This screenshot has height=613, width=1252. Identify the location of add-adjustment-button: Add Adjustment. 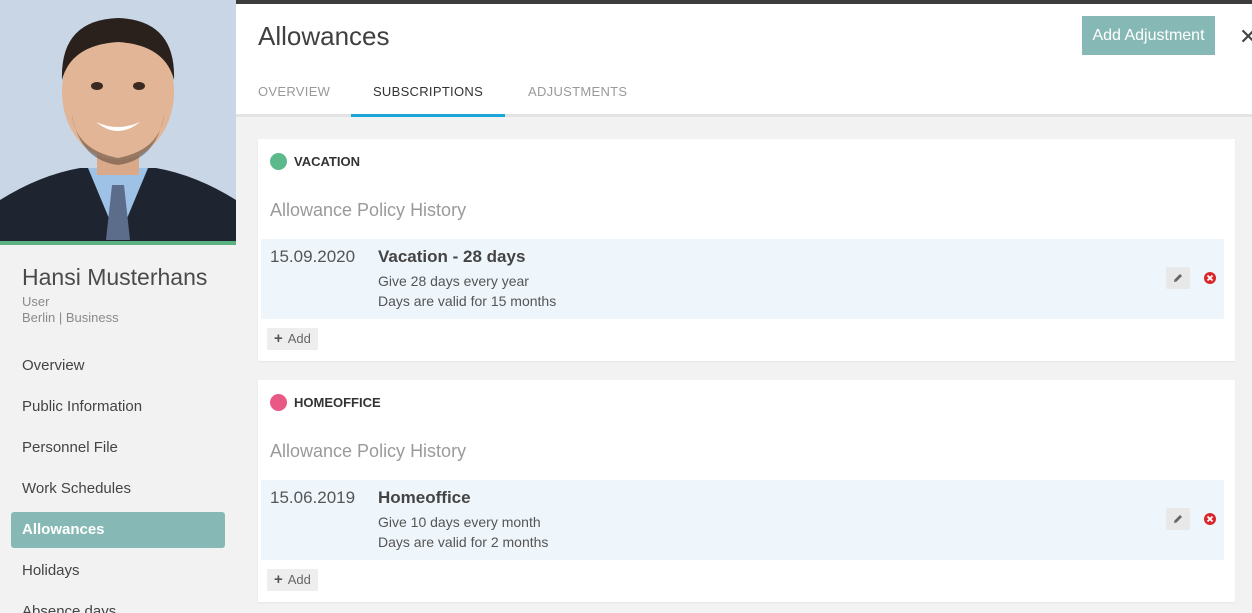
(1148, 35).